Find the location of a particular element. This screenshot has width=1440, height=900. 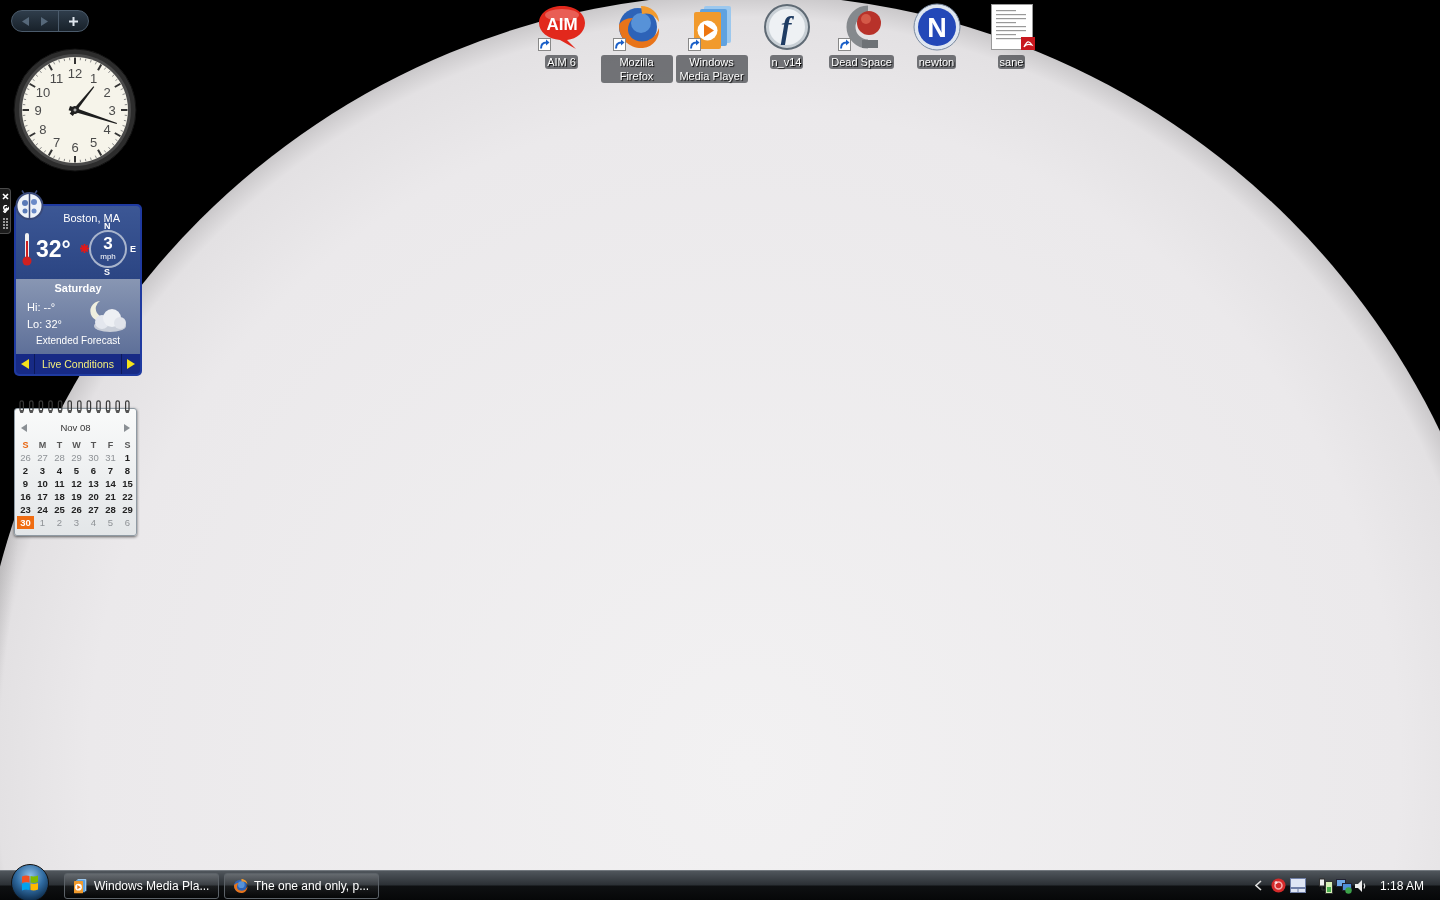

calendar-day: 21 is located at coordinates (110, 496).